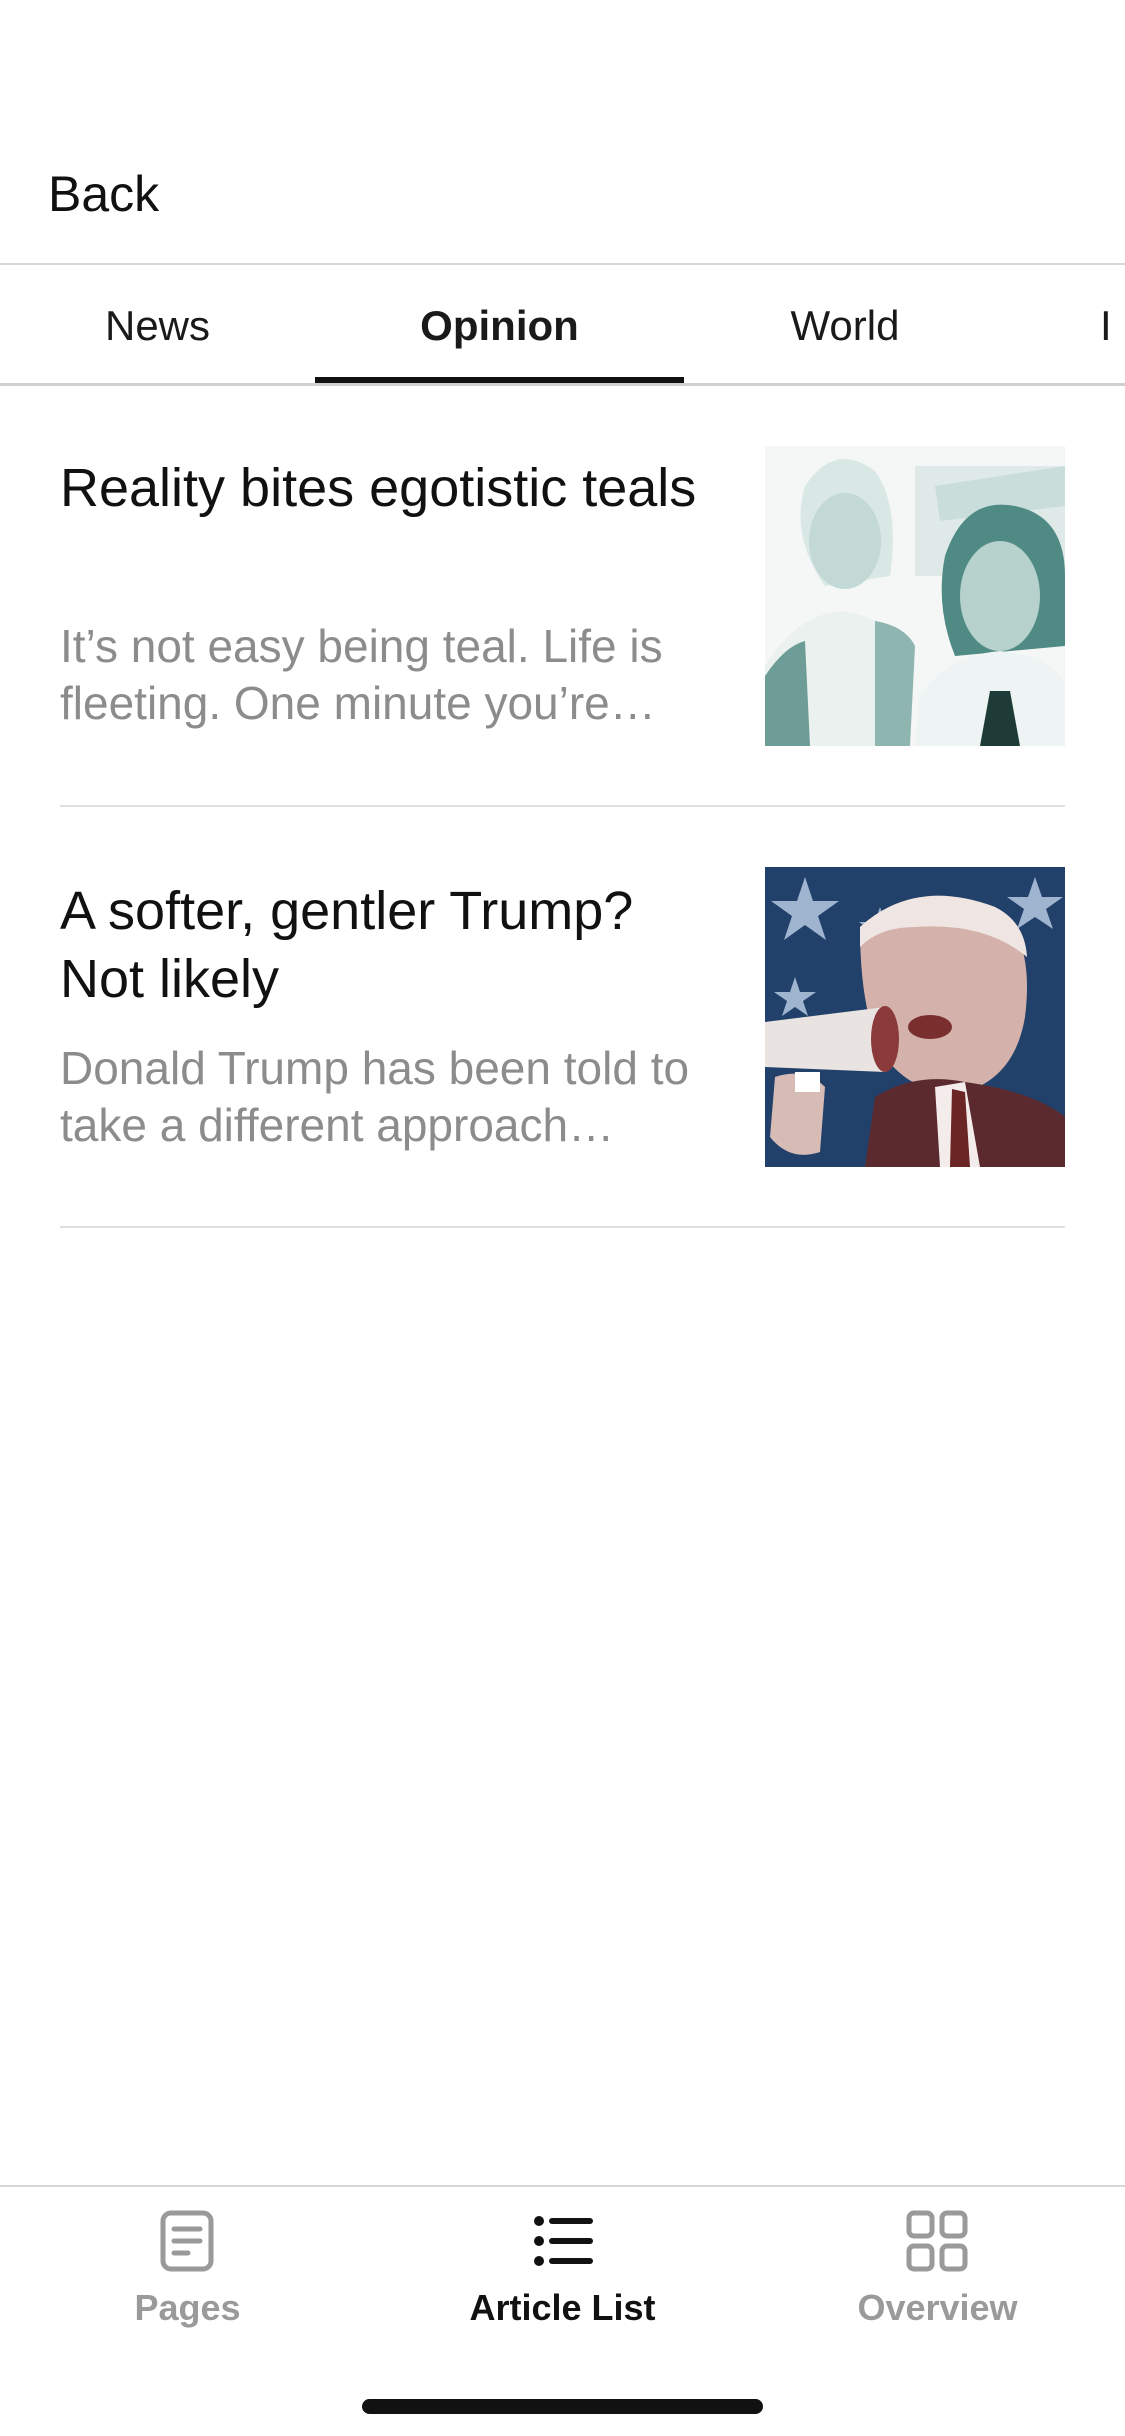 The height and width of the screenshot is (2436, 1125). Describe the element at coordinates (187, 2282) in the screenshot. I see `tabbar-item-pages: Pages` at that location.